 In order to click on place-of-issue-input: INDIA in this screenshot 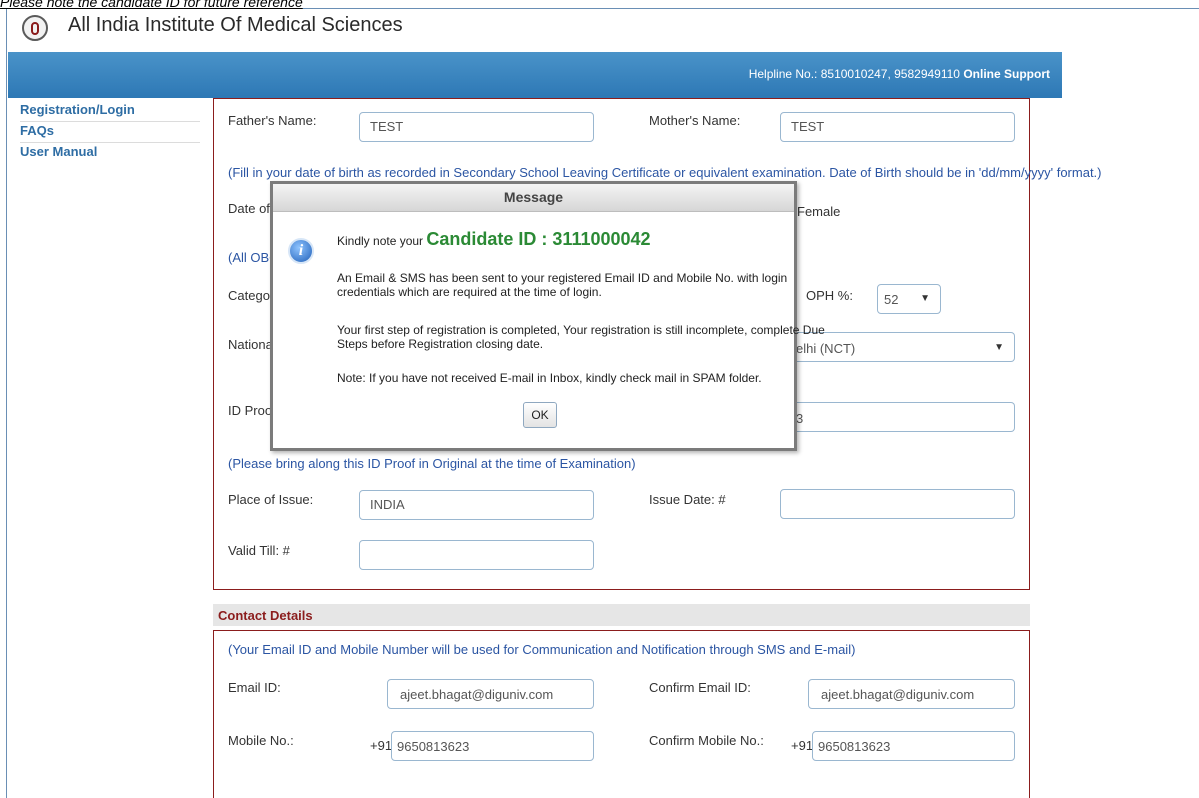, I will do `click(476, 505)`.